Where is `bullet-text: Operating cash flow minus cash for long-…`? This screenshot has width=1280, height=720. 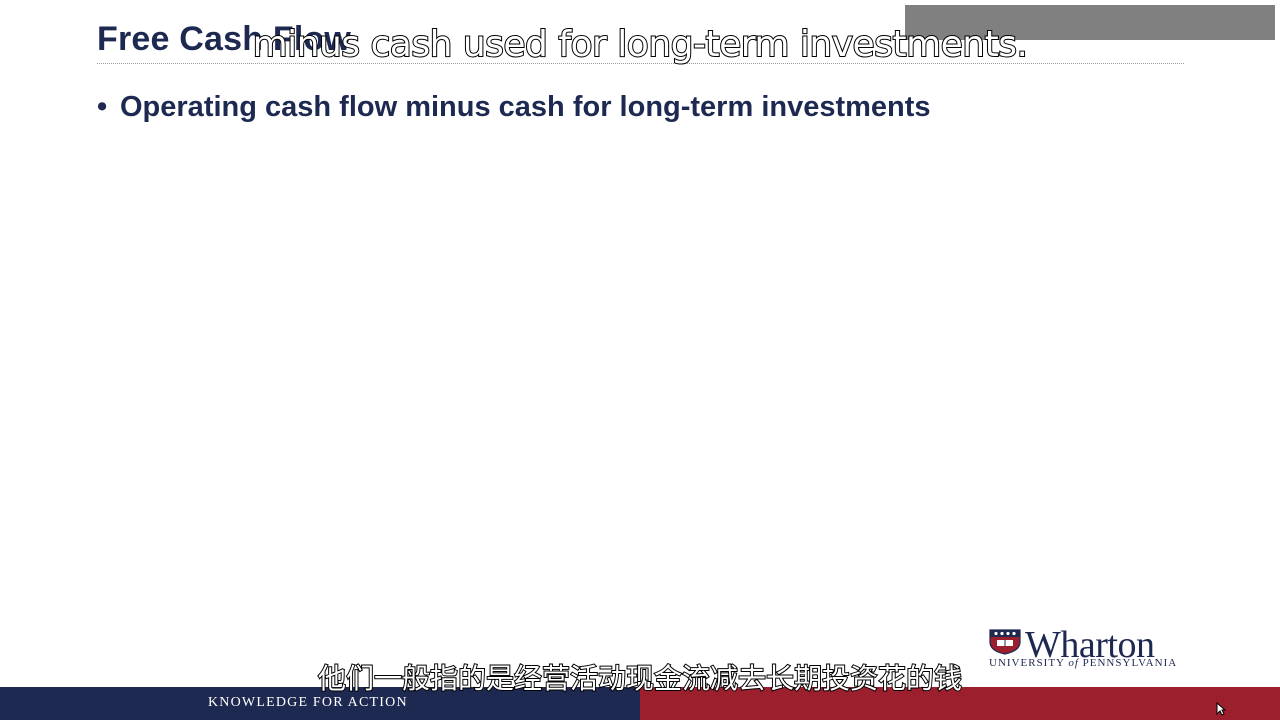
bullet-text: Operating cash flow minus cash for long-… is located at coordinates (525, 107).